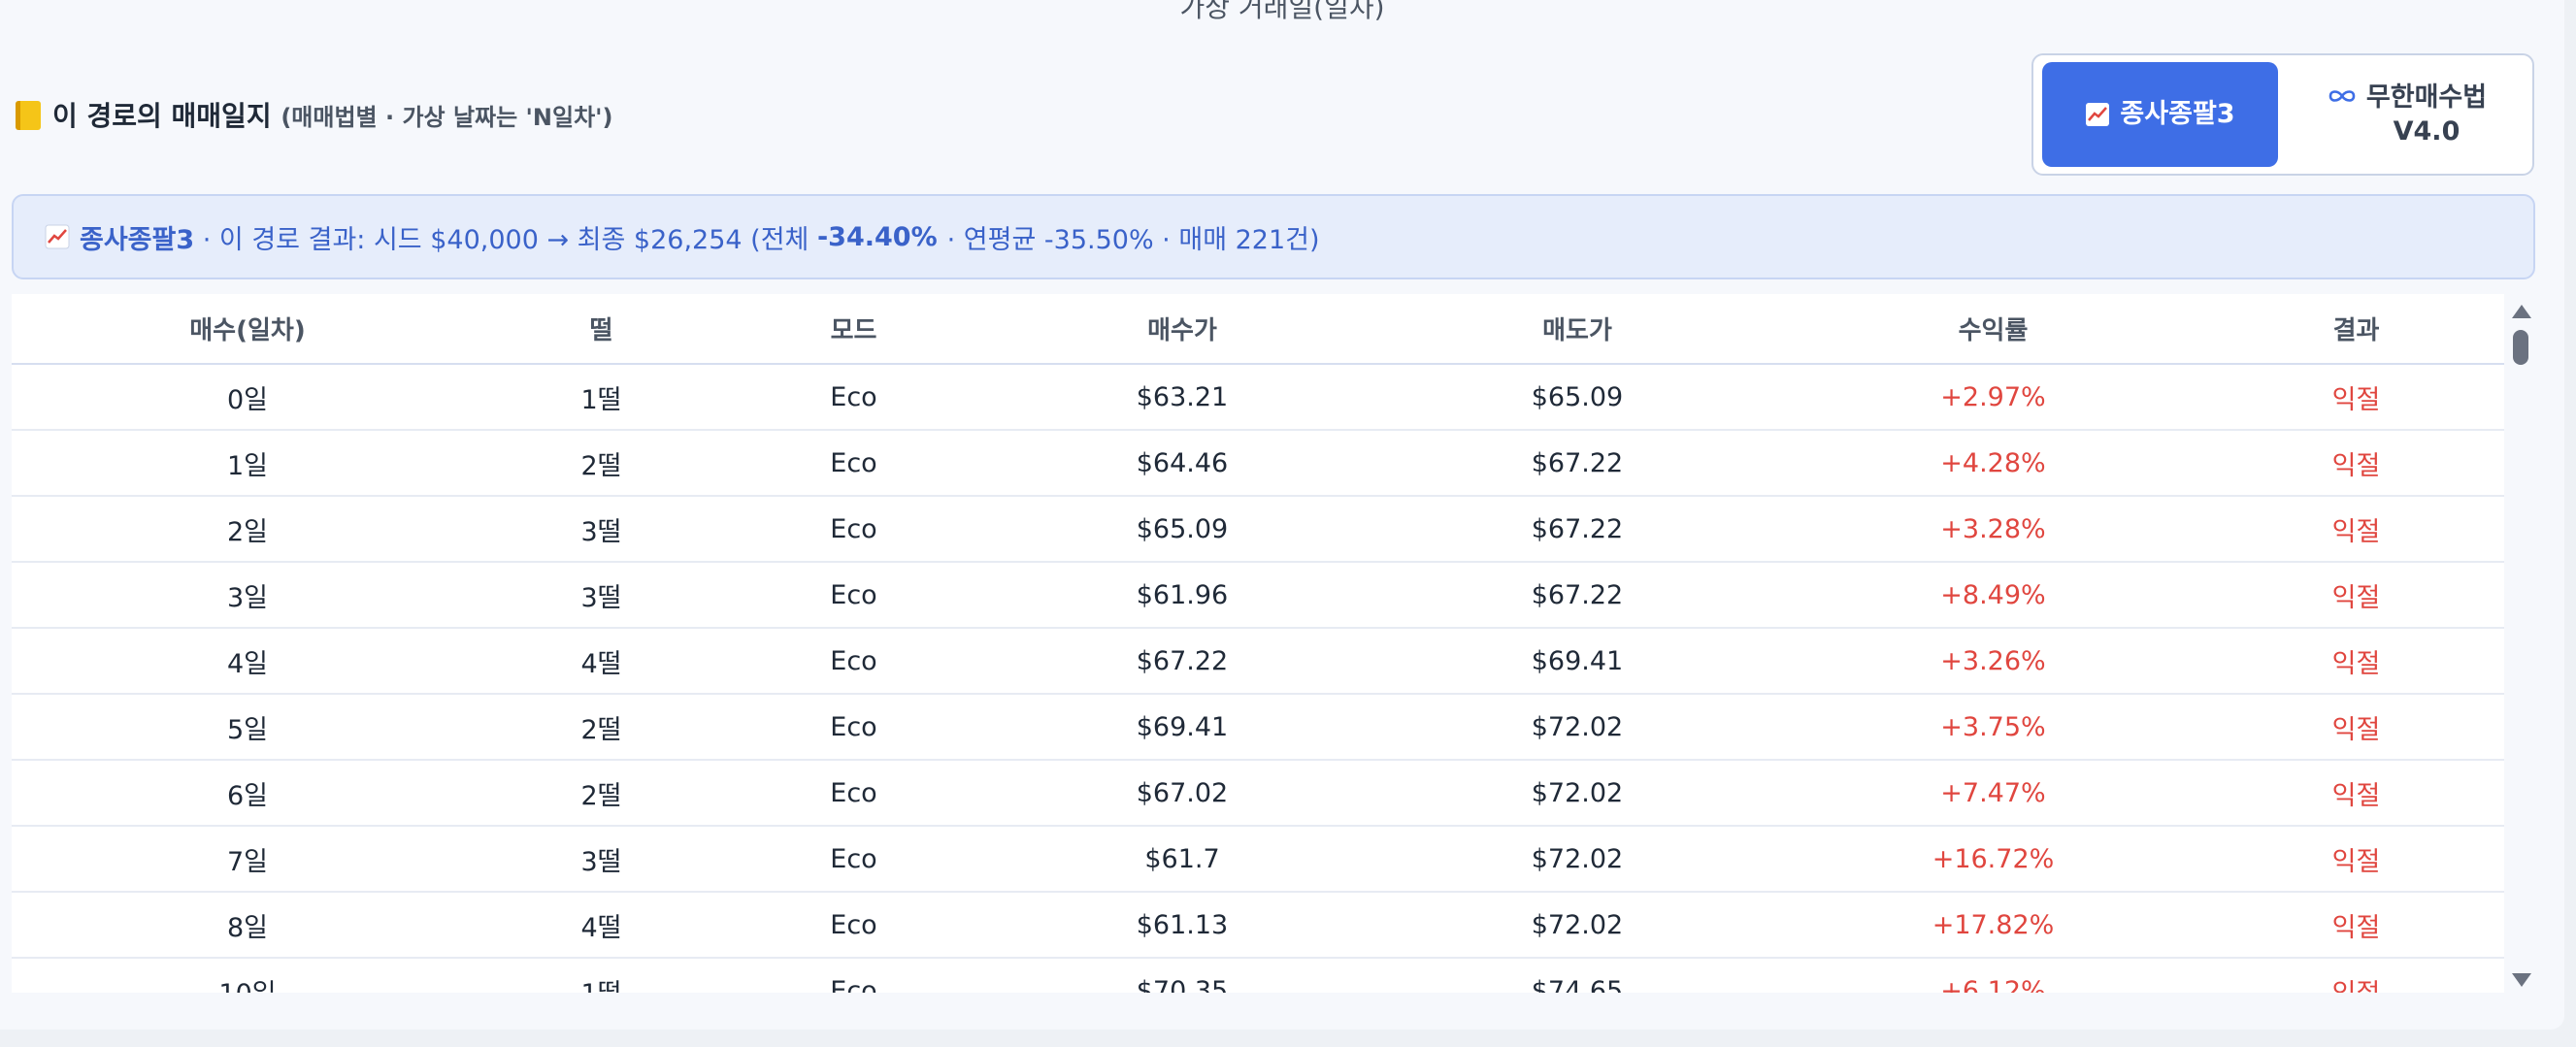 This screenshot has height=1047, width=2576. What do you see at coordinates (162, 116) in the screenshot?
I see `journal-title-text: 이 경로의 매매일지` at bounding box center [162, 116].